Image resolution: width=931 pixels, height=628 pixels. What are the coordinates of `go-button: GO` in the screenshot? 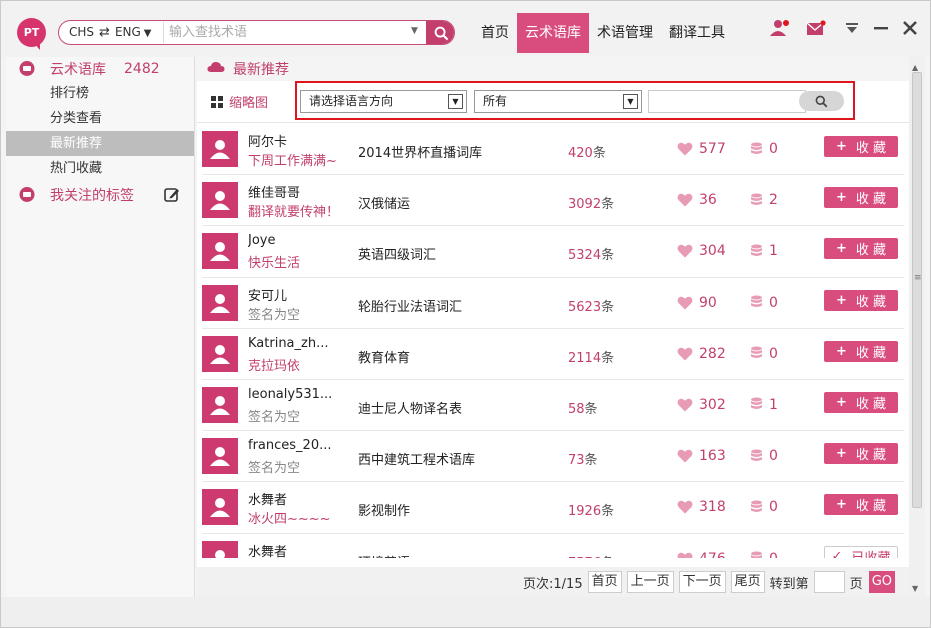 It's located at (881, 582).